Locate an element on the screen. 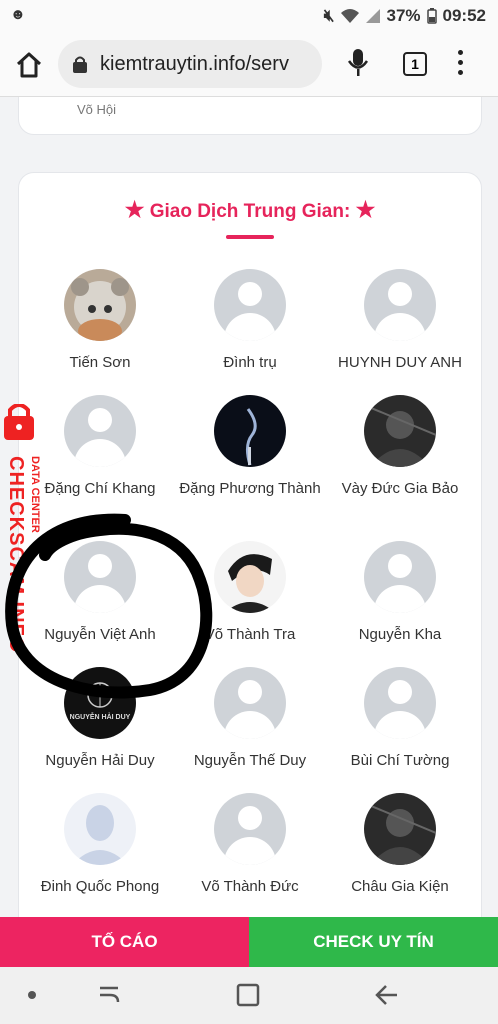 The width and height of the screenshot is (498, 1024). member-name: Châu Gia Kiện is located at coordinates (400, 887).